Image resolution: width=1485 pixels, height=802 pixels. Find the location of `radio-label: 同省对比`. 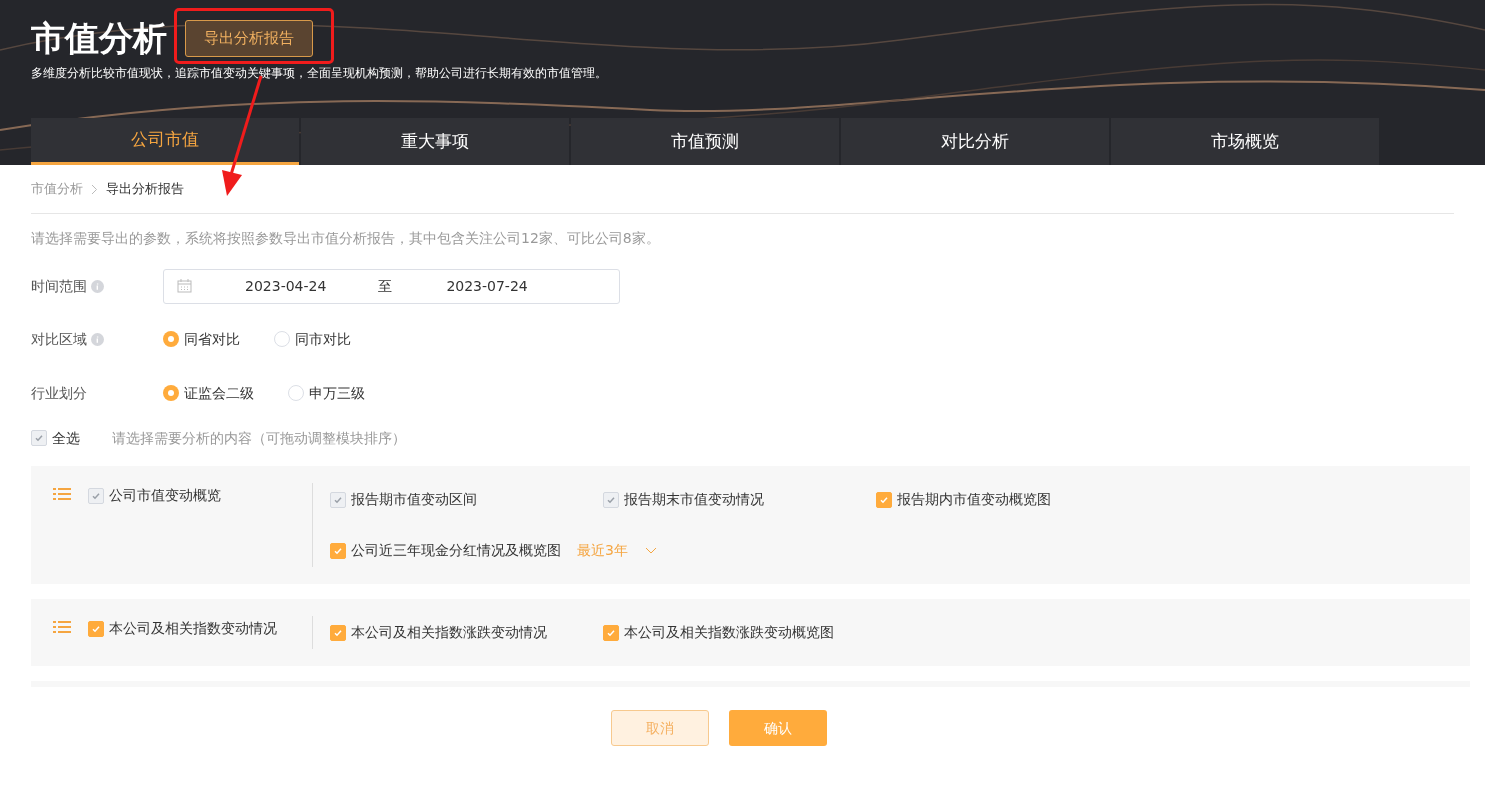

radio-label: 同省对比 is located at coordinates (212, 339).